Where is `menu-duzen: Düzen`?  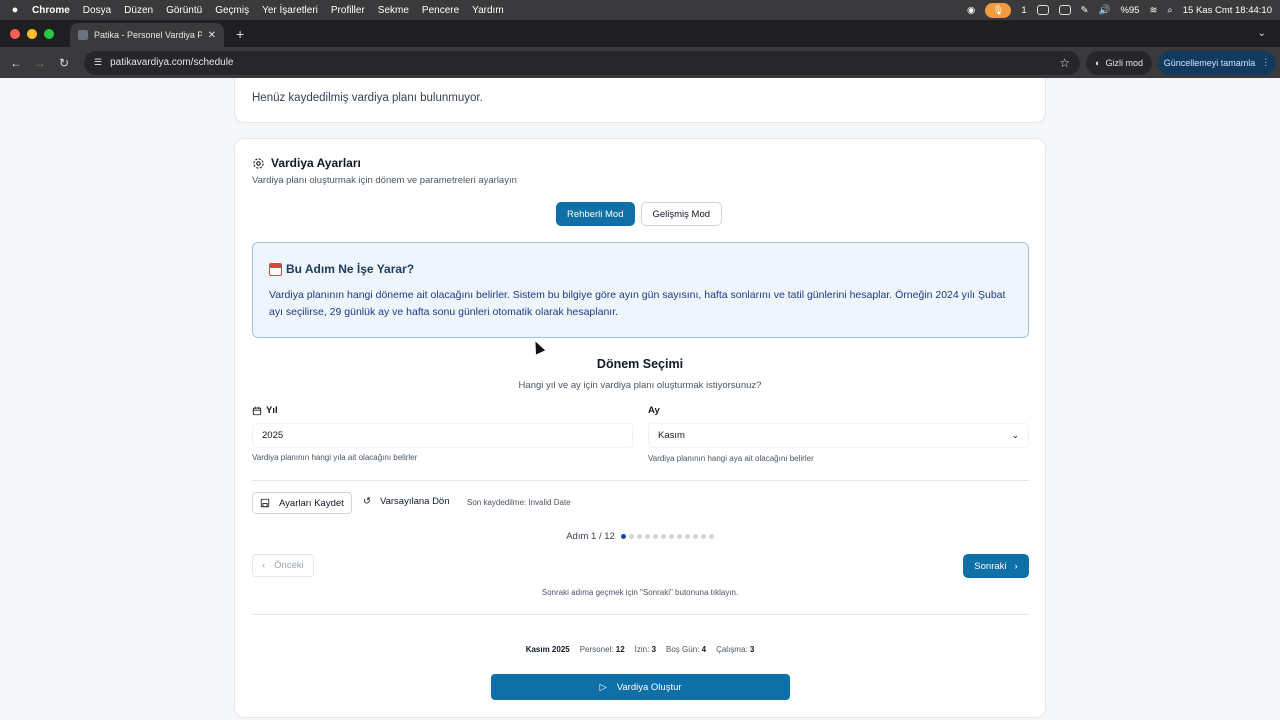
menu-duzen: Düzen is located at coordinates (138, 10).